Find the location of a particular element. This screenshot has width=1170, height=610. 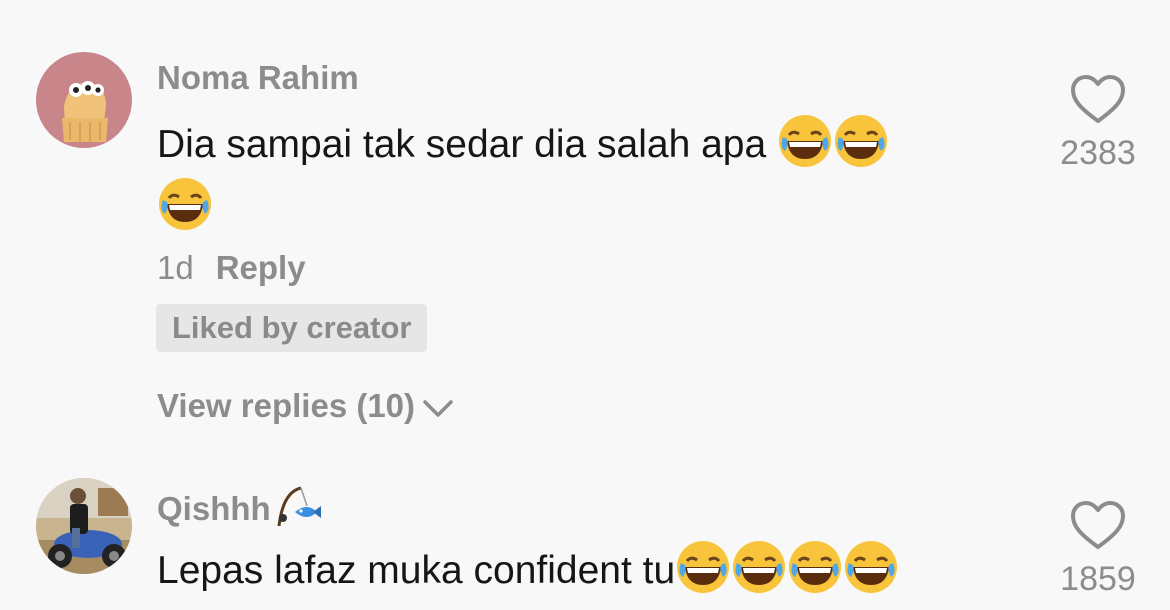

comment-text: Lepas lafaz muka confident tu is located at coordinates (572, 570).